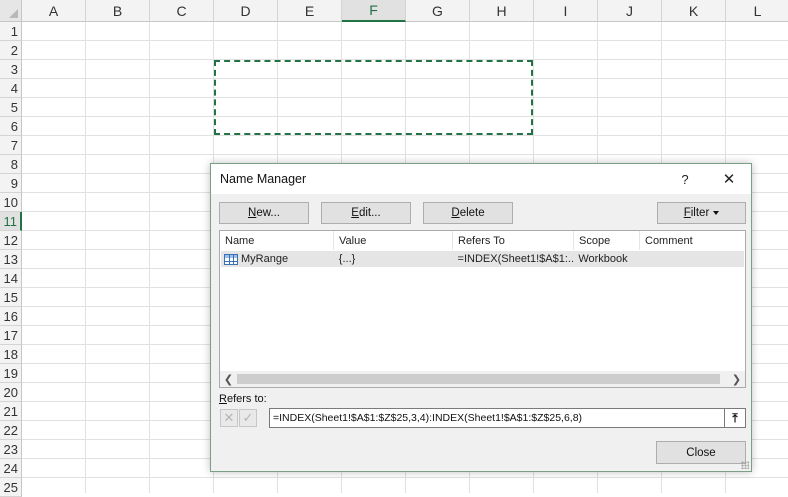 The width and height of the screenshot is (788, 497). What do you see at coordinates (118, 11) in the screenshot?
I see `column-header: B` at bounding box center [118, 11].